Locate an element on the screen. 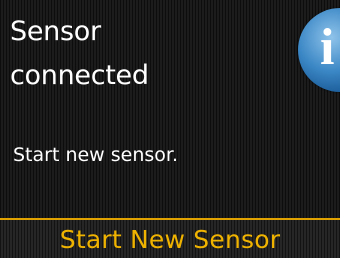 The height and width of the screenshot is (258, 340). start-new-sensor-button: Start New Sensor is located at coordinates (170, 239).